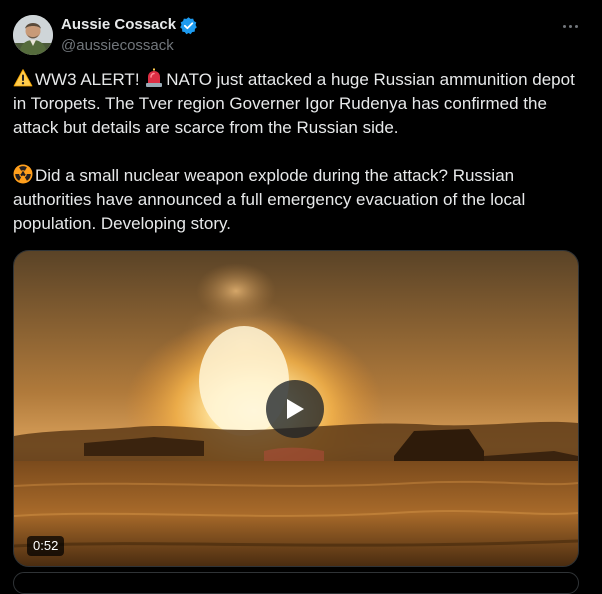 The height and width of the screenshot is (594, 602). What do you see at coordinates (46, 546) in the screenshot?
I see `video-duration: 0:52` at bounding box center [46, 546].